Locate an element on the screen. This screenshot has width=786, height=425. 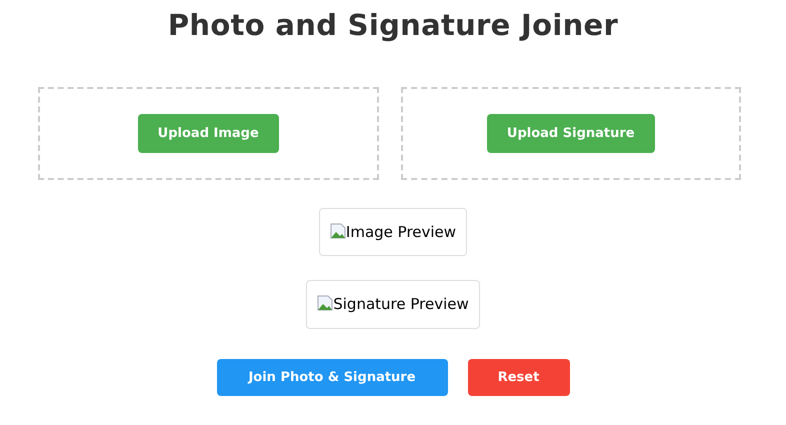
upload-area: Upload Image is located at coordinates (208, 133).